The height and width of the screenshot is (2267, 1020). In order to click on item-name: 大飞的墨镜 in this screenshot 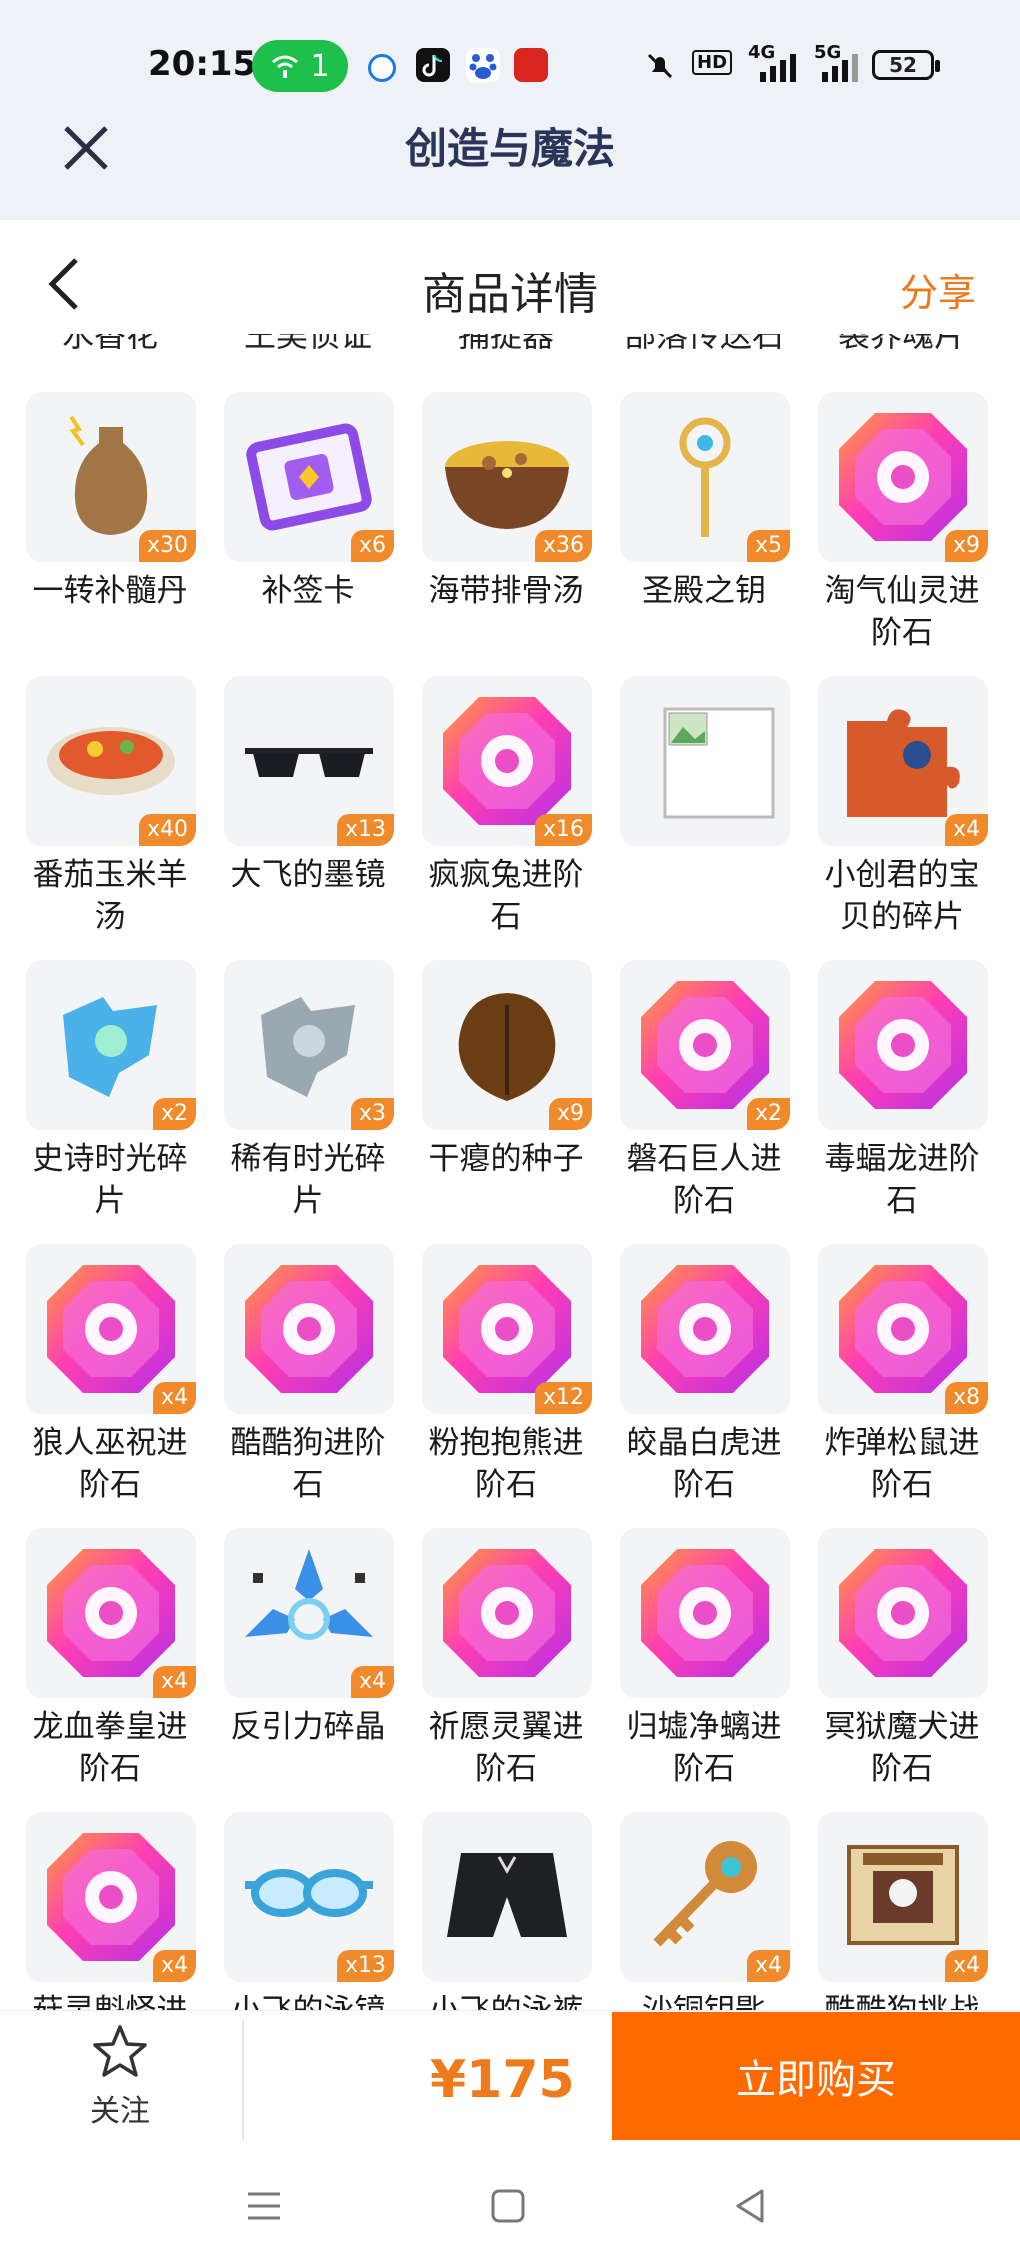, I will do `click(308, 875)`.